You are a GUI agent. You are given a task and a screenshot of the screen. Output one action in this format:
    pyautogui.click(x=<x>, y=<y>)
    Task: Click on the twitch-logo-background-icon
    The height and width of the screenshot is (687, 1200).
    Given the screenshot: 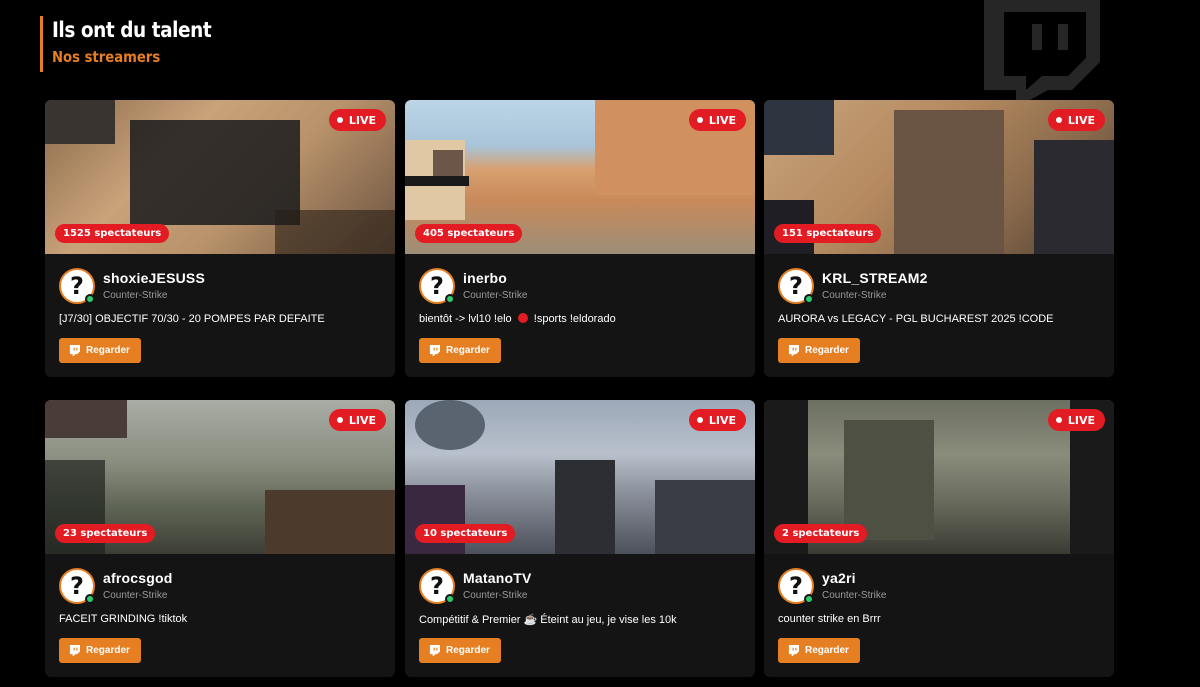 What is the action you would take?
    pyautogui.click(x=1042, y=50)
    